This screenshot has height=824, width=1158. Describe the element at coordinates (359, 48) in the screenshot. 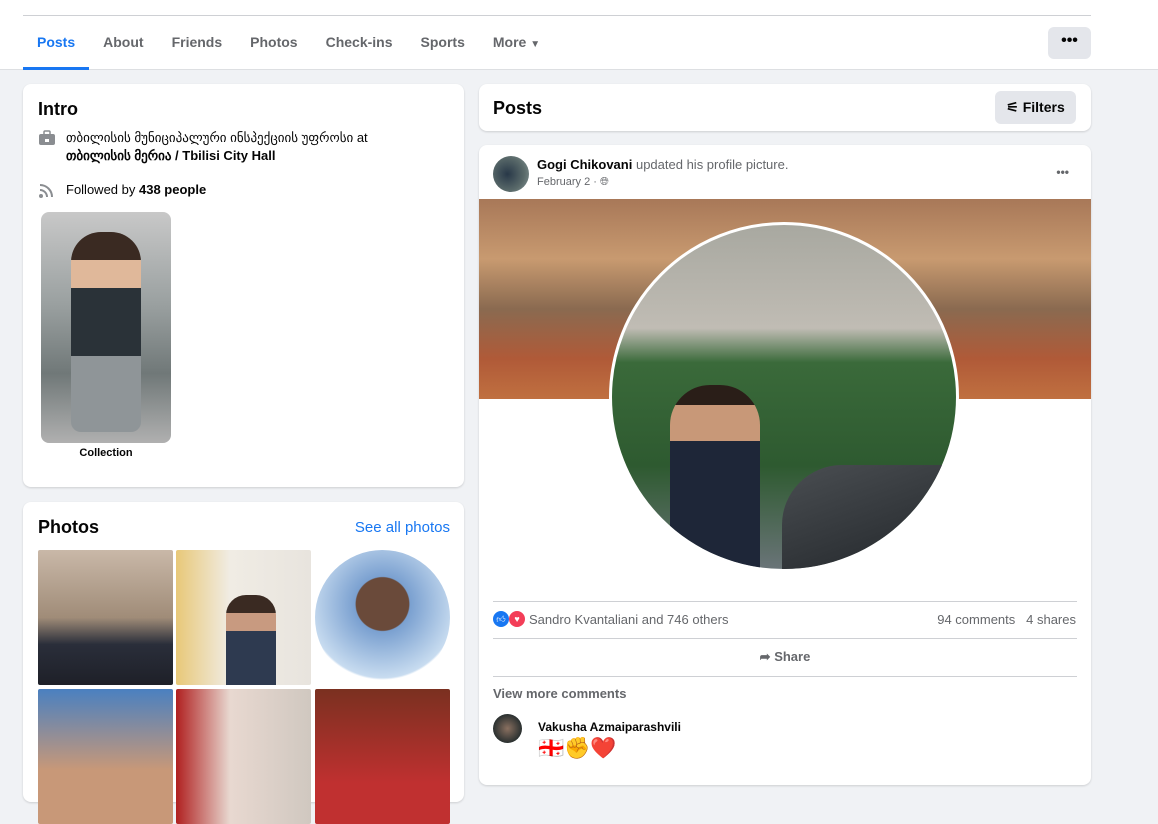

I see `tab-check-ins: Check-ins` at that location.